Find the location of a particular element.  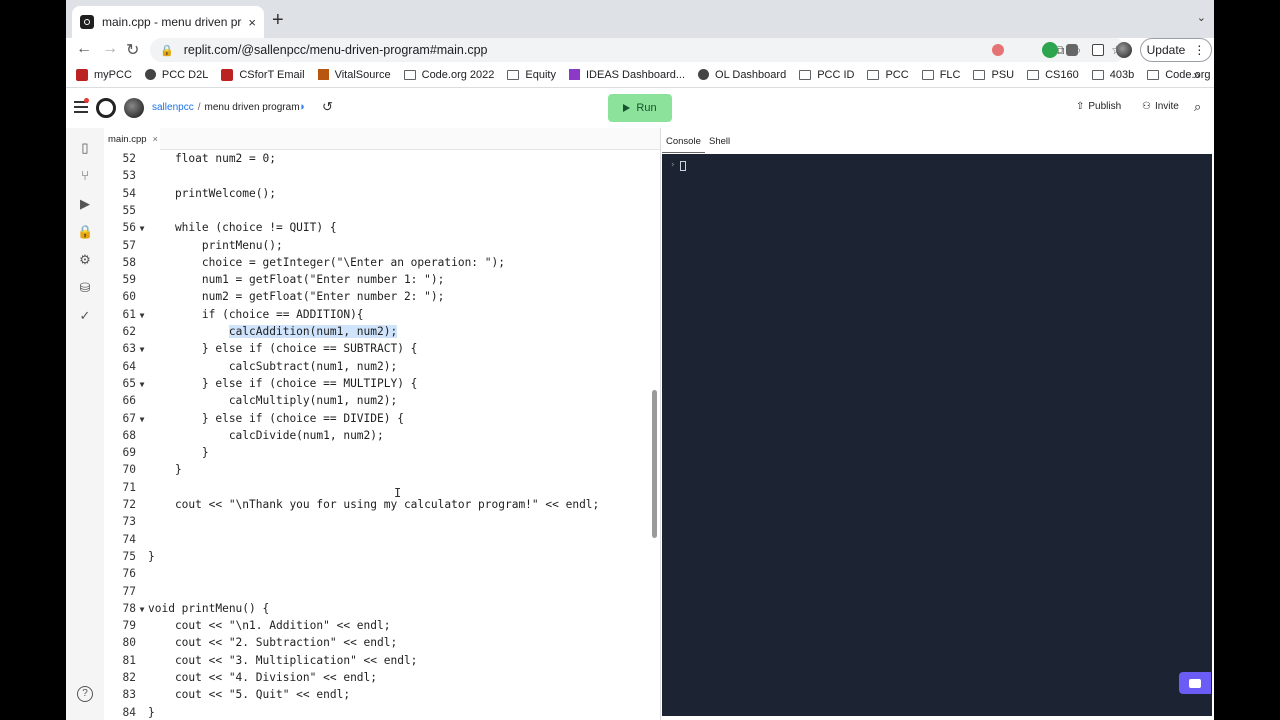

code-line: 53 is located at coordinates (378, 175).